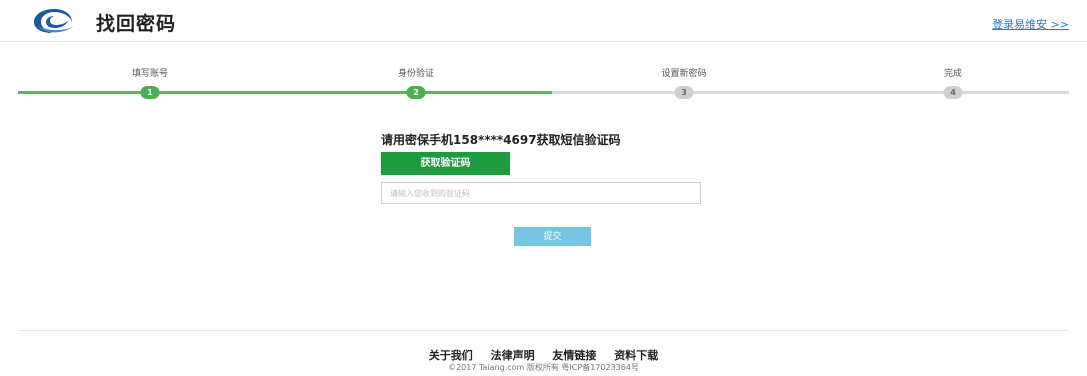  Describe the element at coordinates (953, 92) in the screenshot. I see `step-dot-4: 4` at that location.